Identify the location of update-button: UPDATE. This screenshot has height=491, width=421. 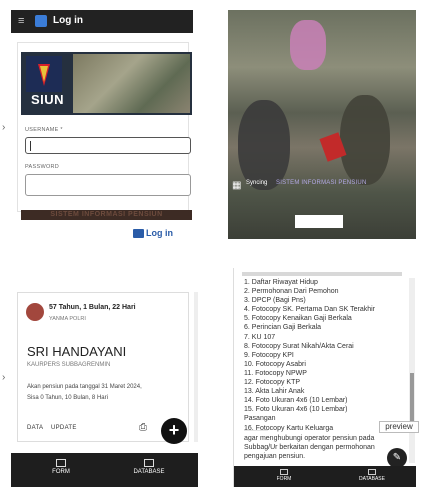
(64, 428).